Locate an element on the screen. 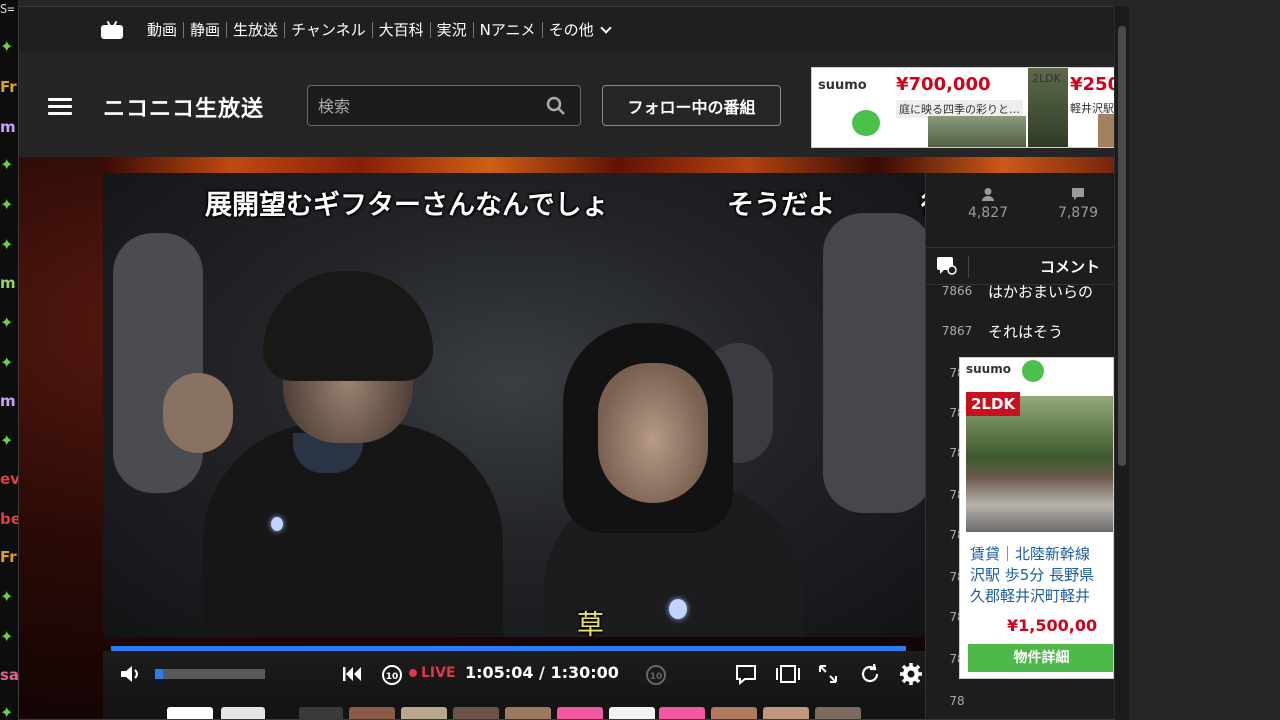  layout-tag: 2LDK is located at coordinates (993, 404).